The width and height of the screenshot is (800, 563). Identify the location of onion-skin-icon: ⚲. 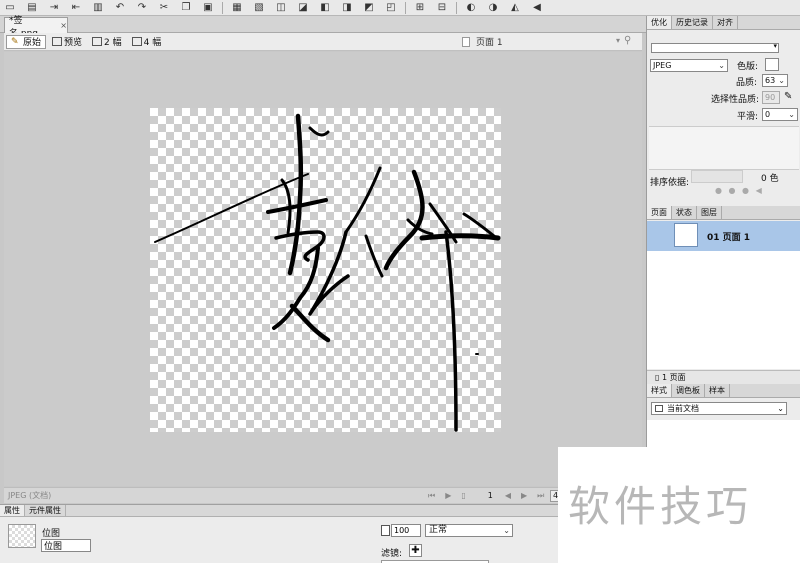
(627, 40).